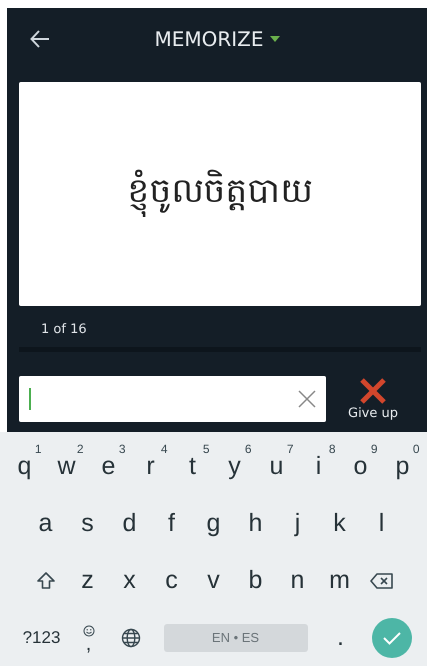  Describe the element at coordinates (374, 449) in the screenshot. I see `key-hint: 9` at that location.